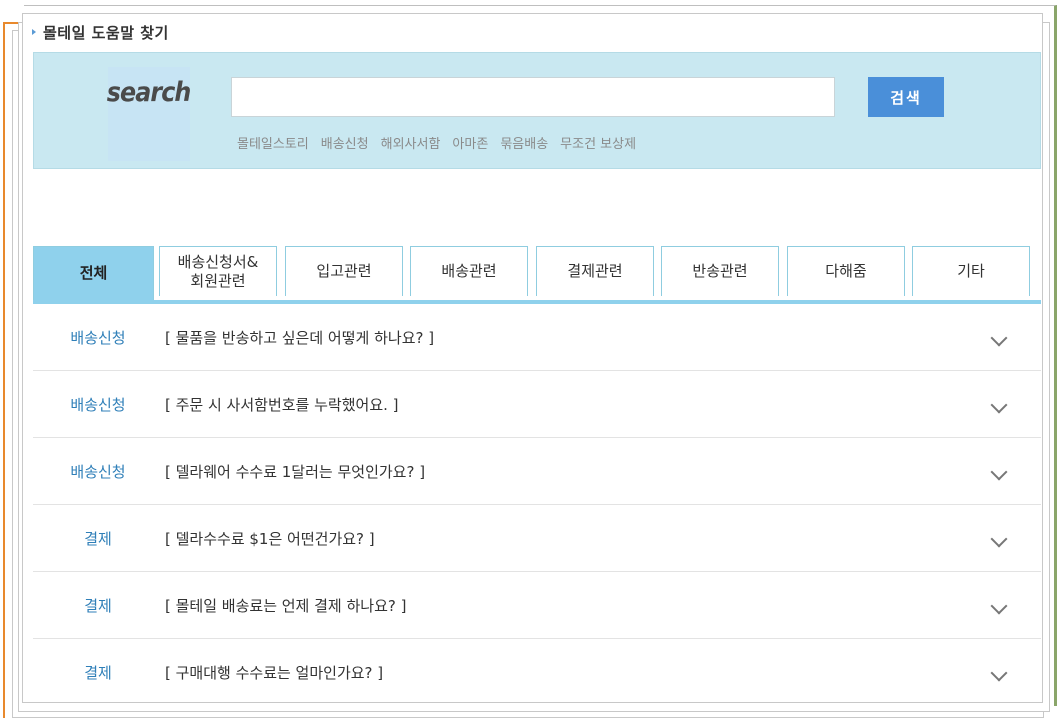 This screenshot has height=723, width=1063. Describe the element at coordinates (537, 605) in the screenshot. I see `faq-row: 결제 [ 몰테일 배송료는 언제 결제 하나요? ]` at that location.